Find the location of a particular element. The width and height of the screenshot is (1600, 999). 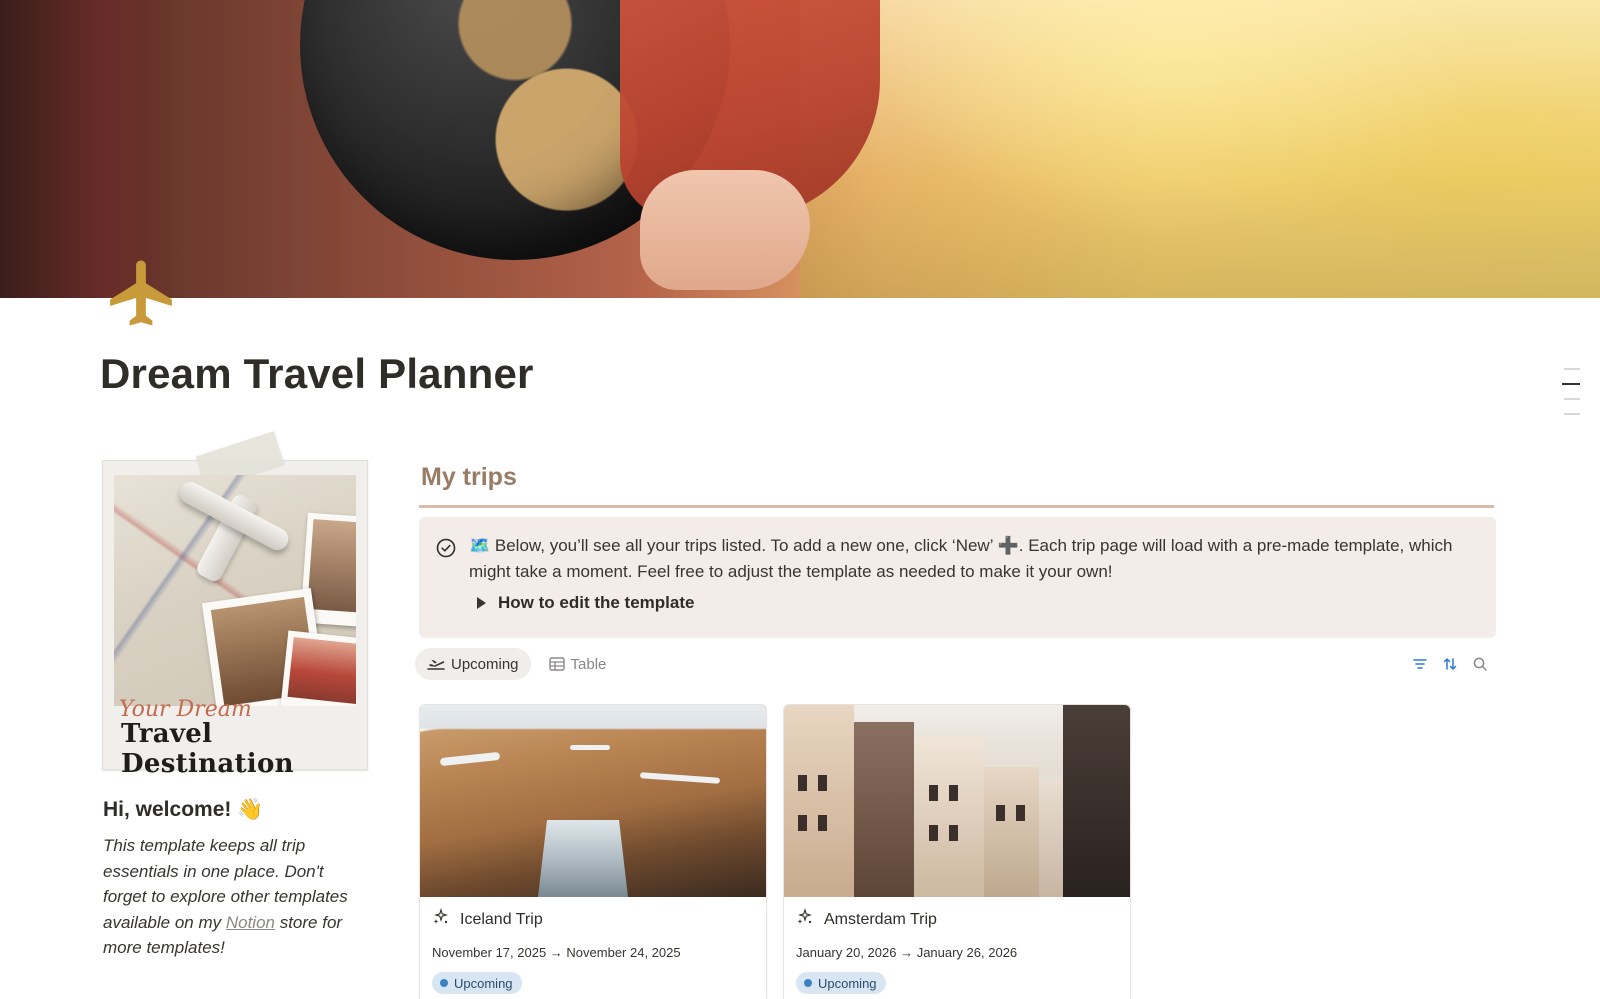

welcome-heading: Hi, welcome! 👋 is located at coordinates (183, 809).